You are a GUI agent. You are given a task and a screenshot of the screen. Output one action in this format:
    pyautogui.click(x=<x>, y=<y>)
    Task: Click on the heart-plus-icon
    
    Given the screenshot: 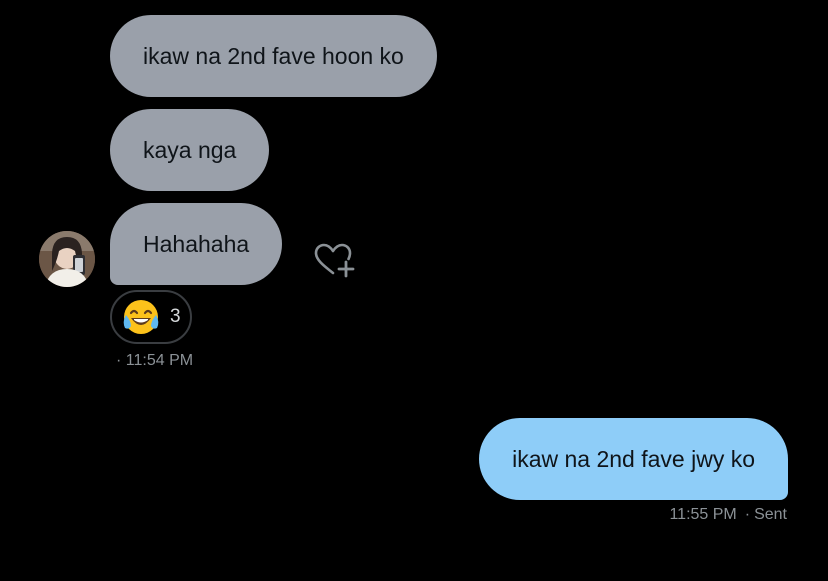 What is the action you would take?
    pyautogui.click(x=334, y=260)
    